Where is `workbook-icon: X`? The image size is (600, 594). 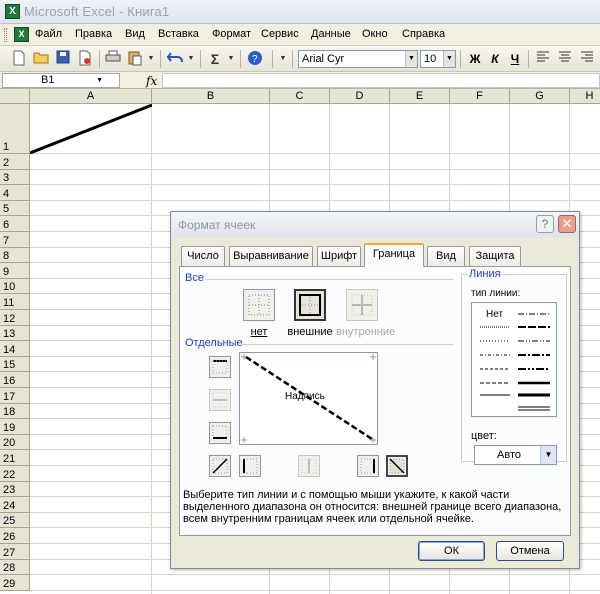 workbook-icon: X is located at coordinates (21, 34).